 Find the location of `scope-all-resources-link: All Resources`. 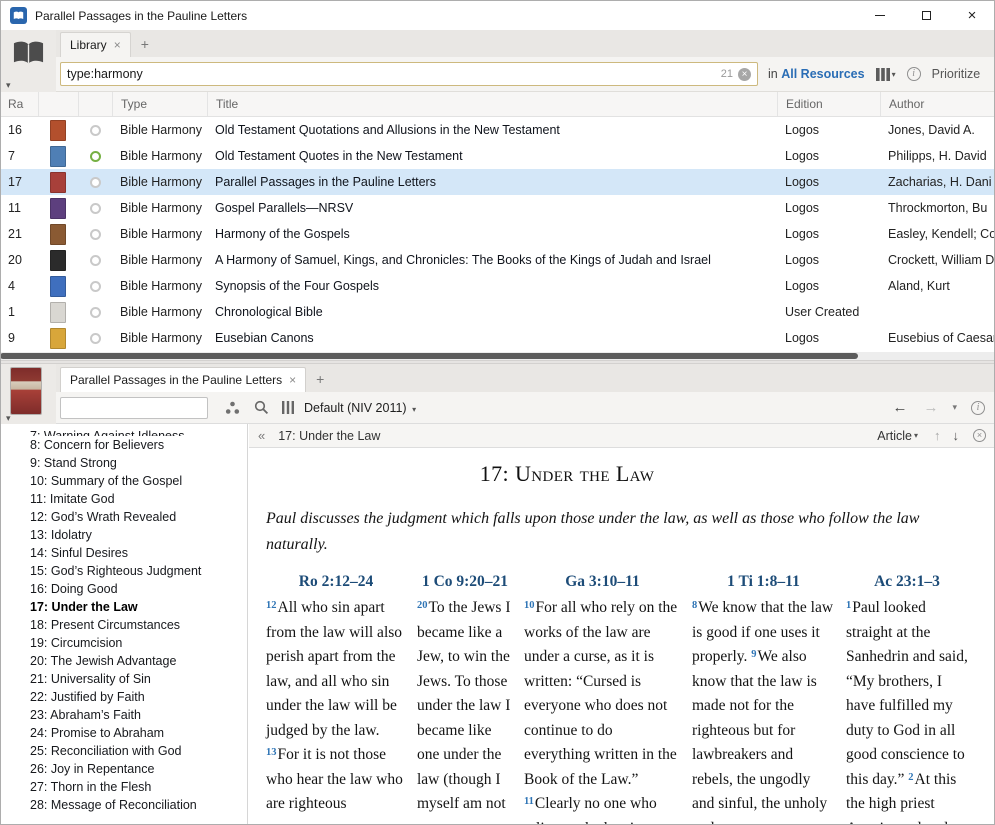

scope-all-resources-link: All Resources is located at coordinates (822, 74).